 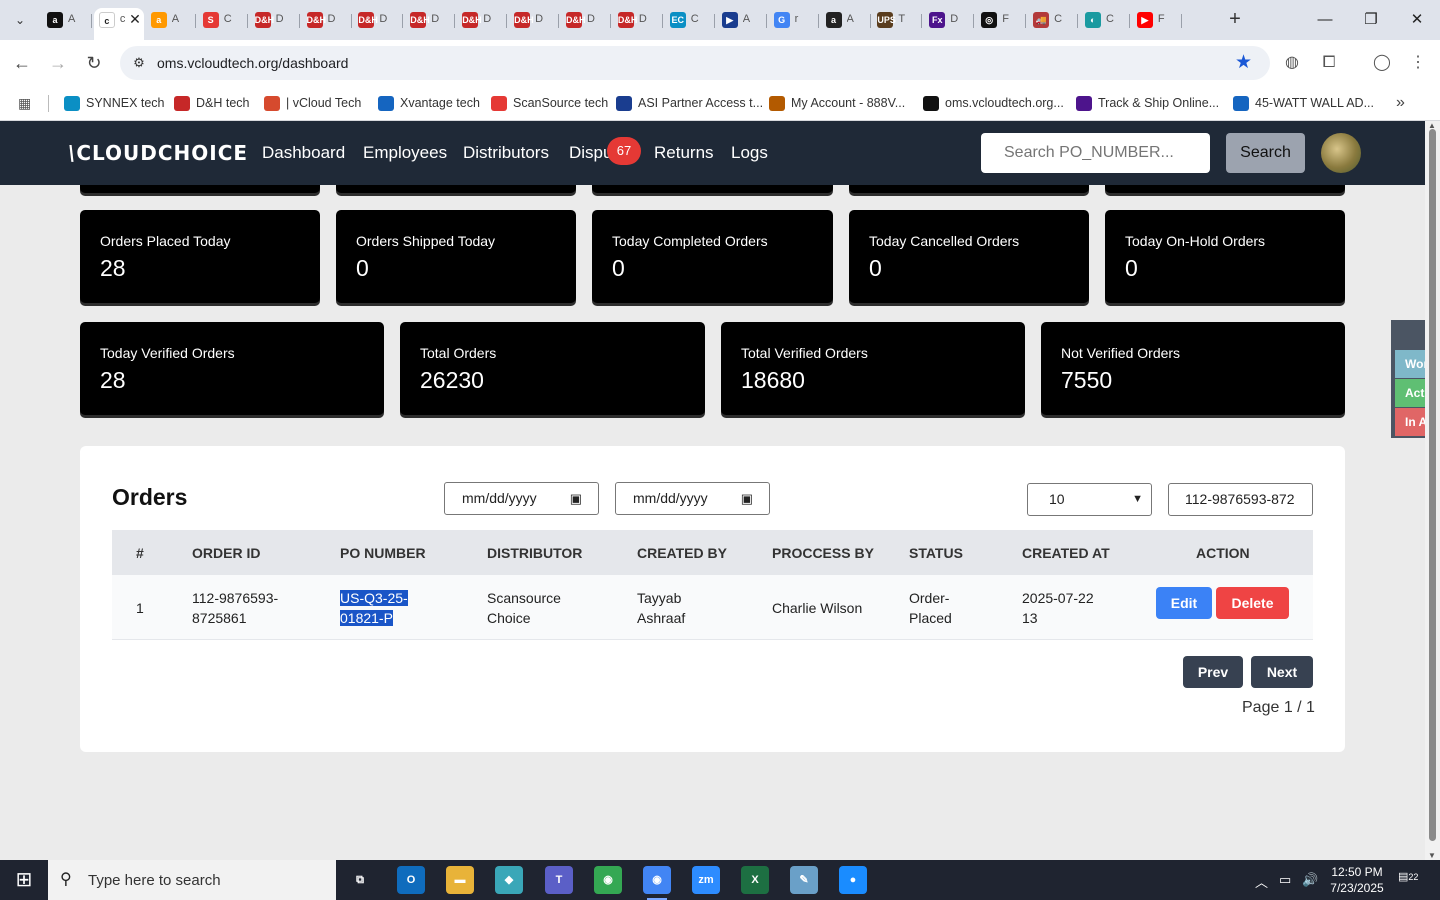 What do you see at coordinates (749, 153) in the screenshot?
I see `nav-logs: Logs` at bounding box center [749, 153].